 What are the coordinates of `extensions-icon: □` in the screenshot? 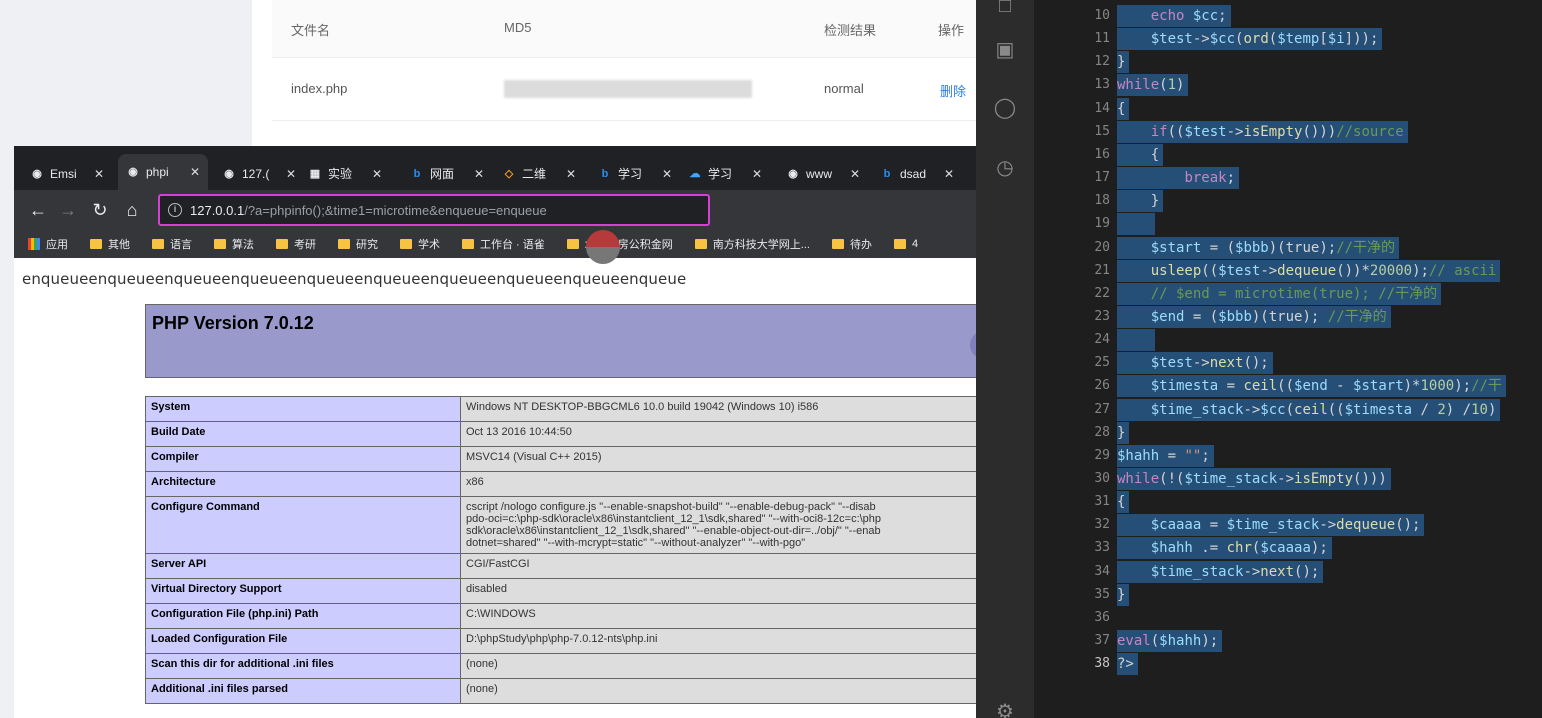 It's located at (1005, 10).